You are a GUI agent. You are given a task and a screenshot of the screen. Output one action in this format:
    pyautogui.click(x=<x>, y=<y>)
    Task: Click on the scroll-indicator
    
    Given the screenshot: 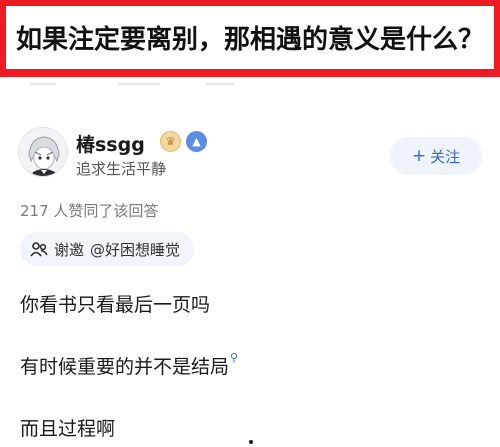 What is the action you would take?
    pyautogui.click(x=251, y=442)
    